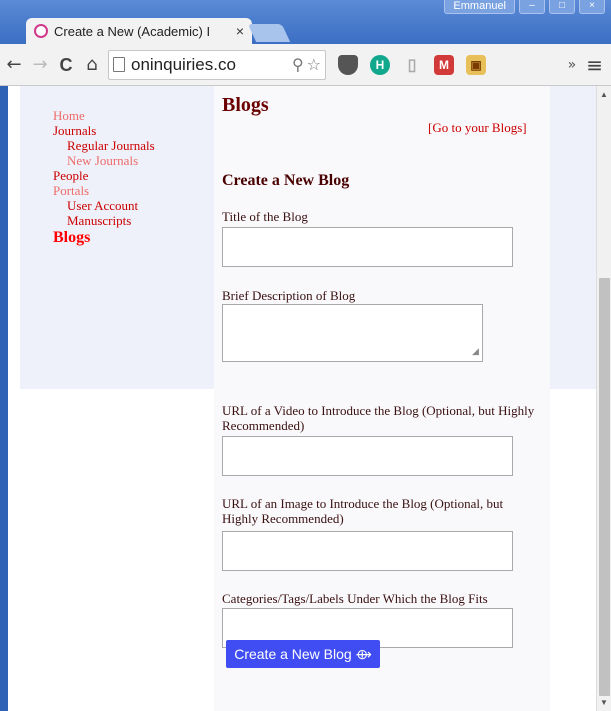  Describe the element at coordinates (66, 65) in the screenshot. I see `reload-icon: C` at that location.